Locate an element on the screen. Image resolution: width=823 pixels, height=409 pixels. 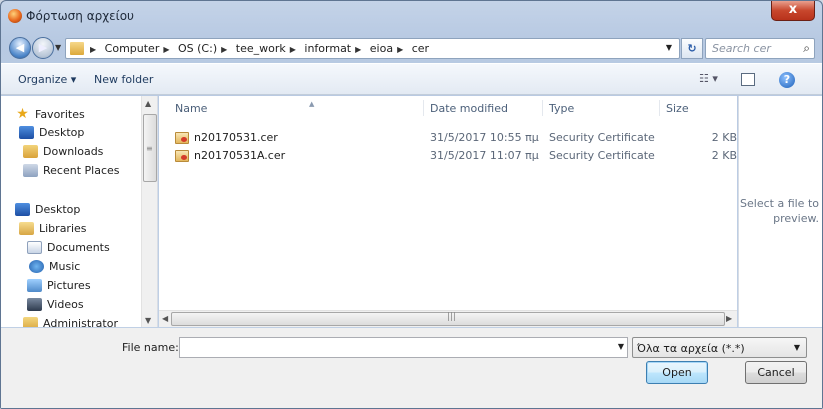
search-placeholder: Search cer is located at coordinates (741, 48).